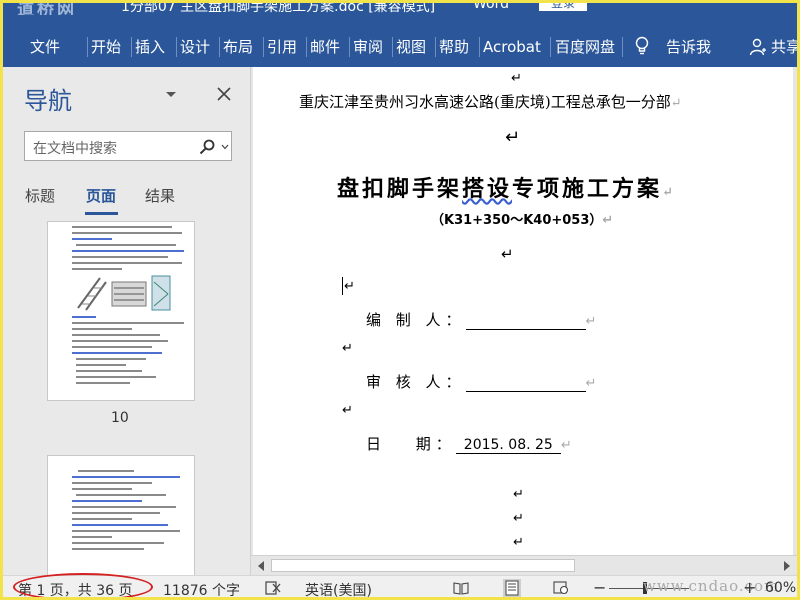 This screenshot has width=800, height=600. Describe the element at coordinates (585, 47) in the screenshot. I see `tab-baidu-netdisk: 百度网盘` at that location.